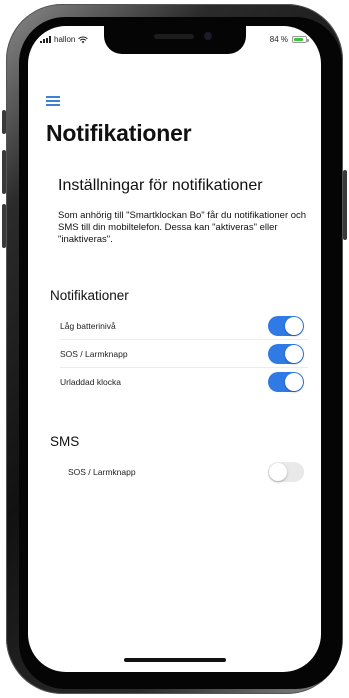 This screenshot has height=698, width=349. I want to click on setting-label: Låg batterinivå, so click(88, 326).